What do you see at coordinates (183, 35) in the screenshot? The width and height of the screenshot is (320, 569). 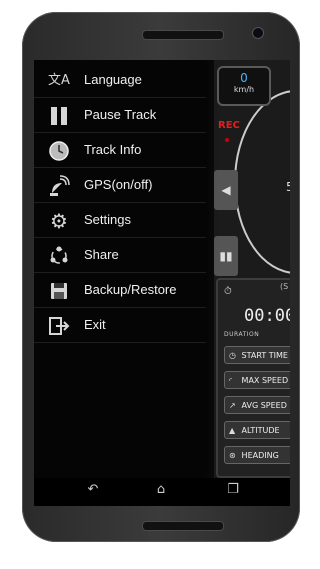 I see `earpiece-speaker` at bounding box center [183, 35].